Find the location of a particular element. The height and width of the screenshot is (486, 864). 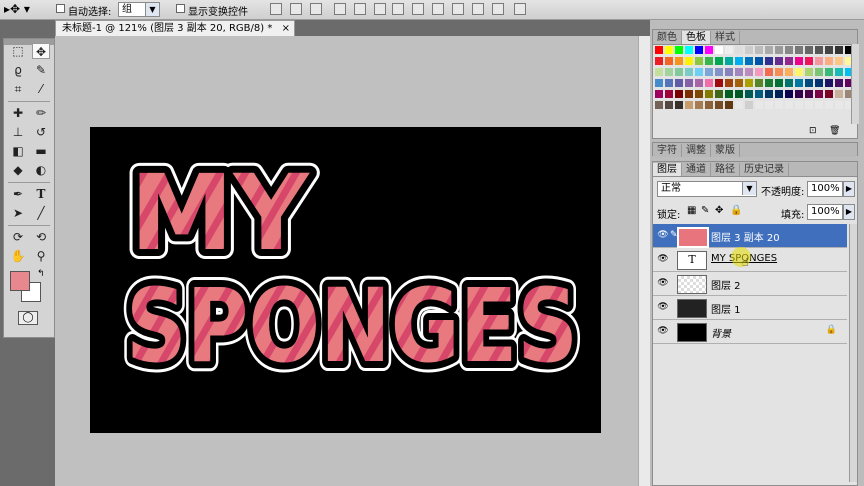

distribute-hcenter-icon is located at coordinates (478, 9).